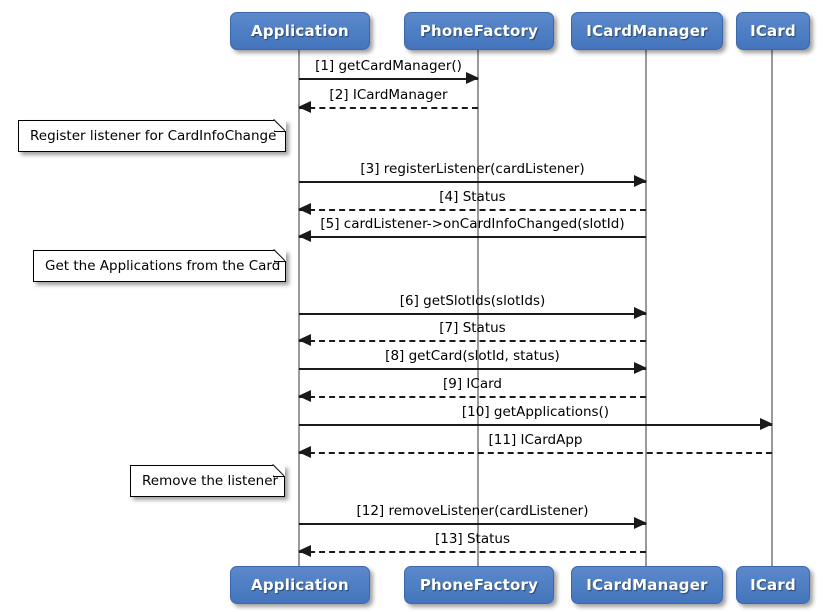 The image size is (824, 612). What do you see at coordinates (472, 169) in the screenshot?
I see `message-label-3: [3] registerListener(cardListener)` at bounding box center [472, 169].